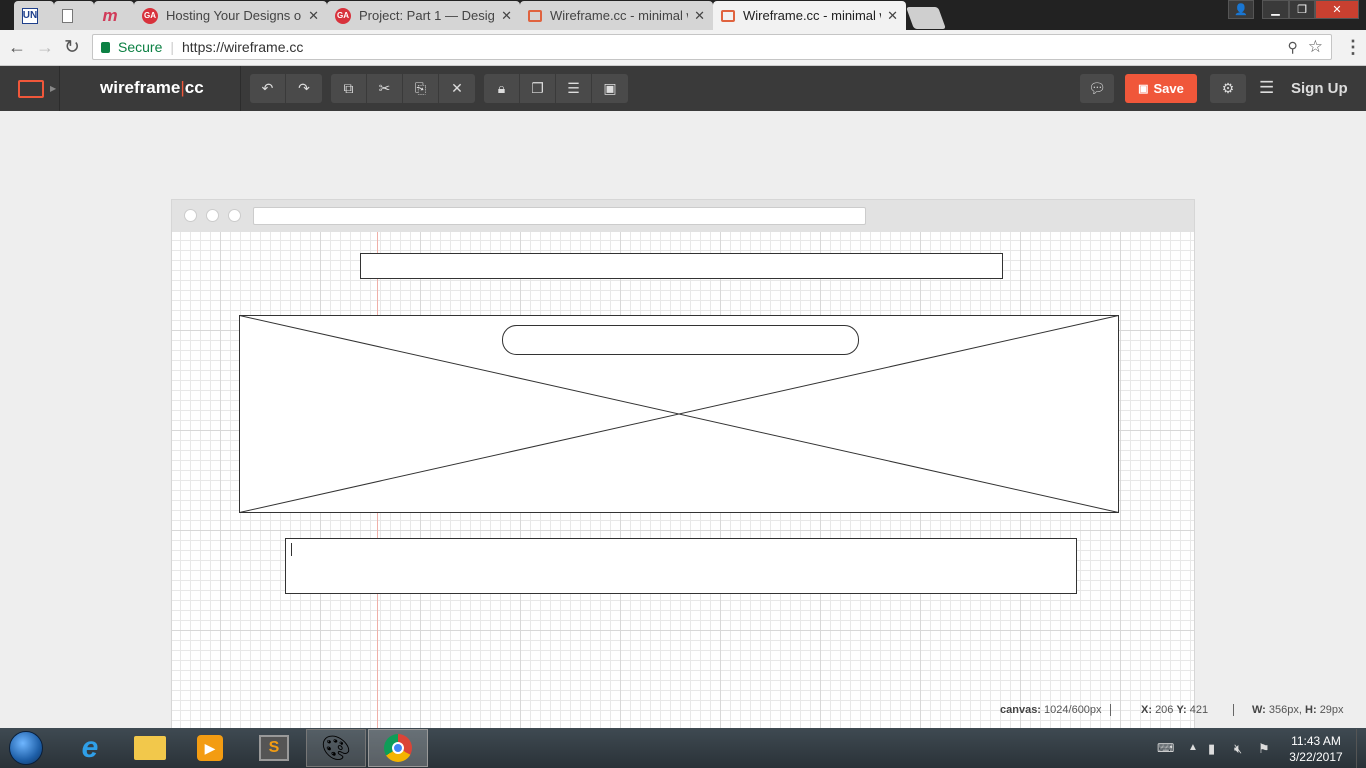 The height and width of the screenshot is (768, 1366). I want to click on bookmark-star-icon: ☆, so click(1315, 47).